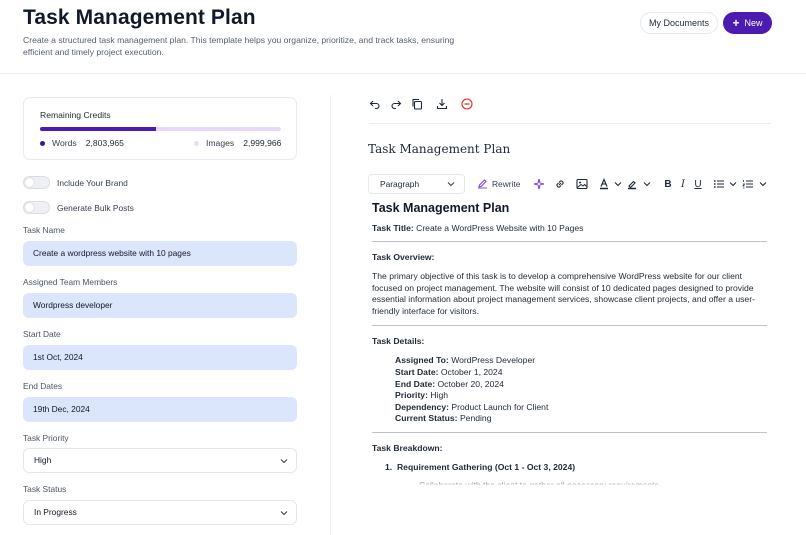 This screenshot has width=806, height=535. What do you see at coordinates (70, 282) in the screenshot?
I see `team-members-label: Assigned Team Members` at bounding box center [70, 282].